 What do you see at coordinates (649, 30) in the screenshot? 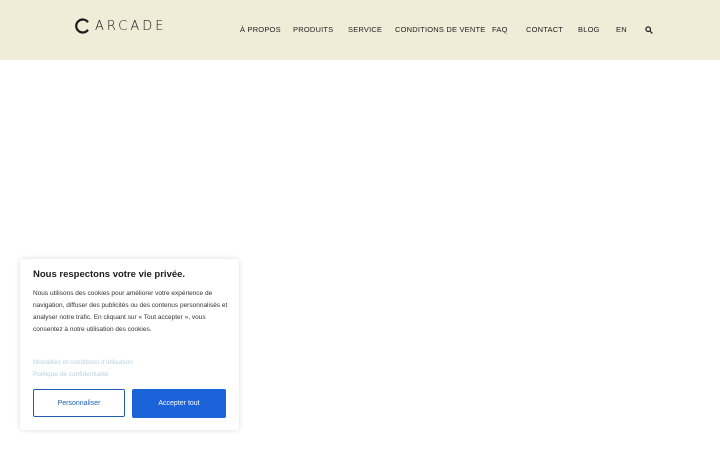
I see `search-icon` at bounding box center [649, 30].